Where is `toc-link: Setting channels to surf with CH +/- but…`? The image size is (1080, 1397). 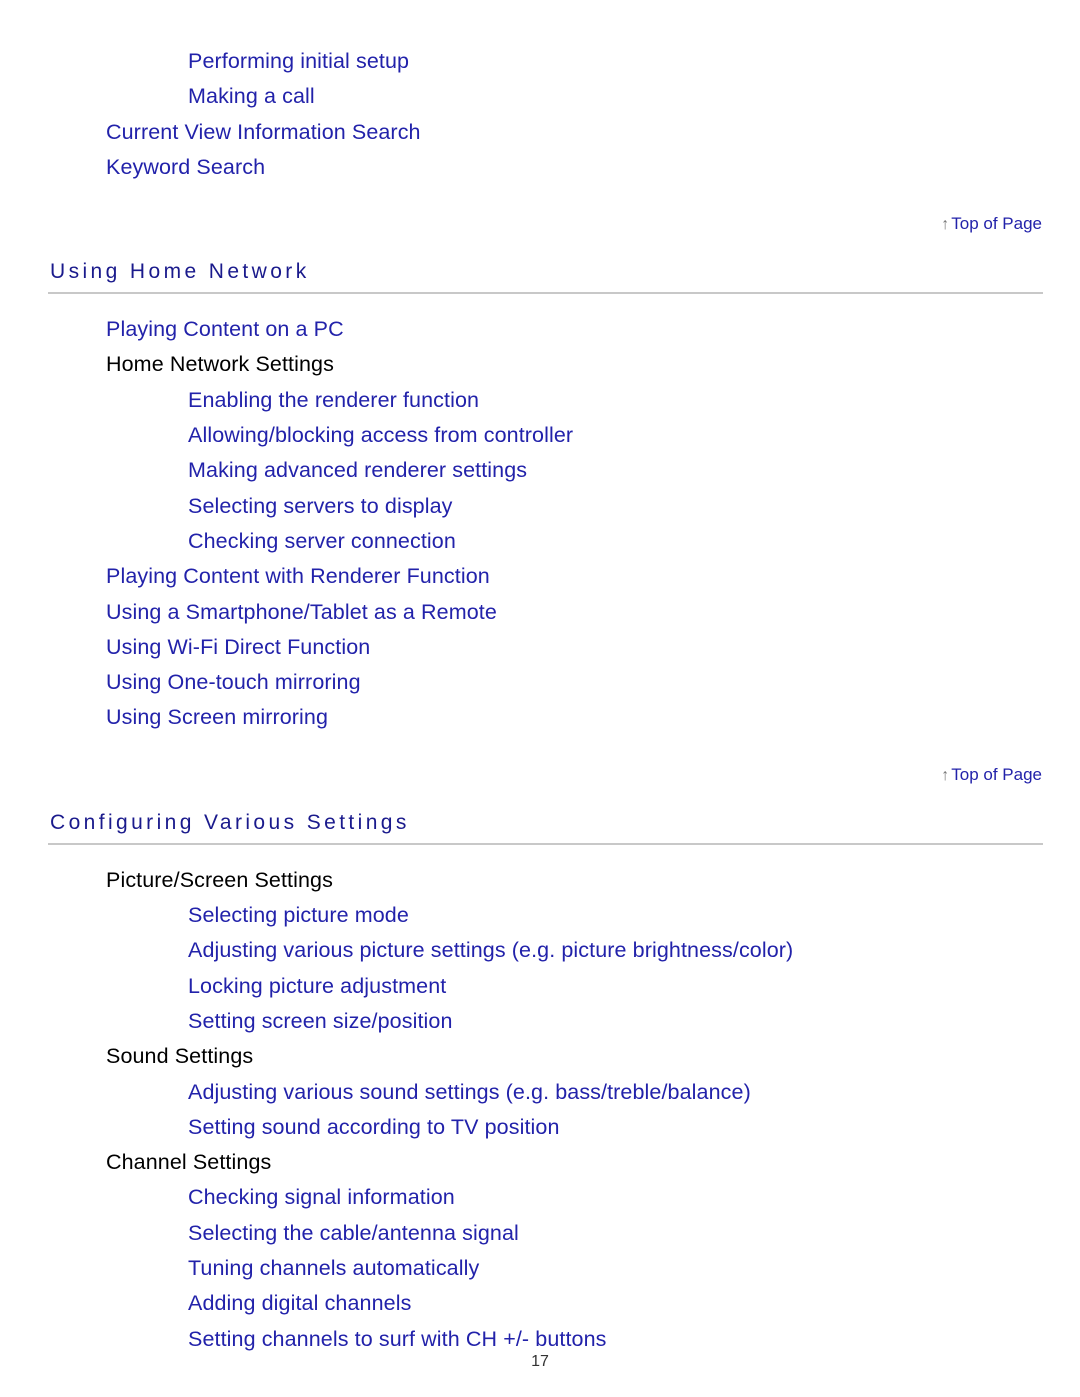
toc-link: Setting channels to surf with CH +/- but… is located at coordinates (540, 1339).